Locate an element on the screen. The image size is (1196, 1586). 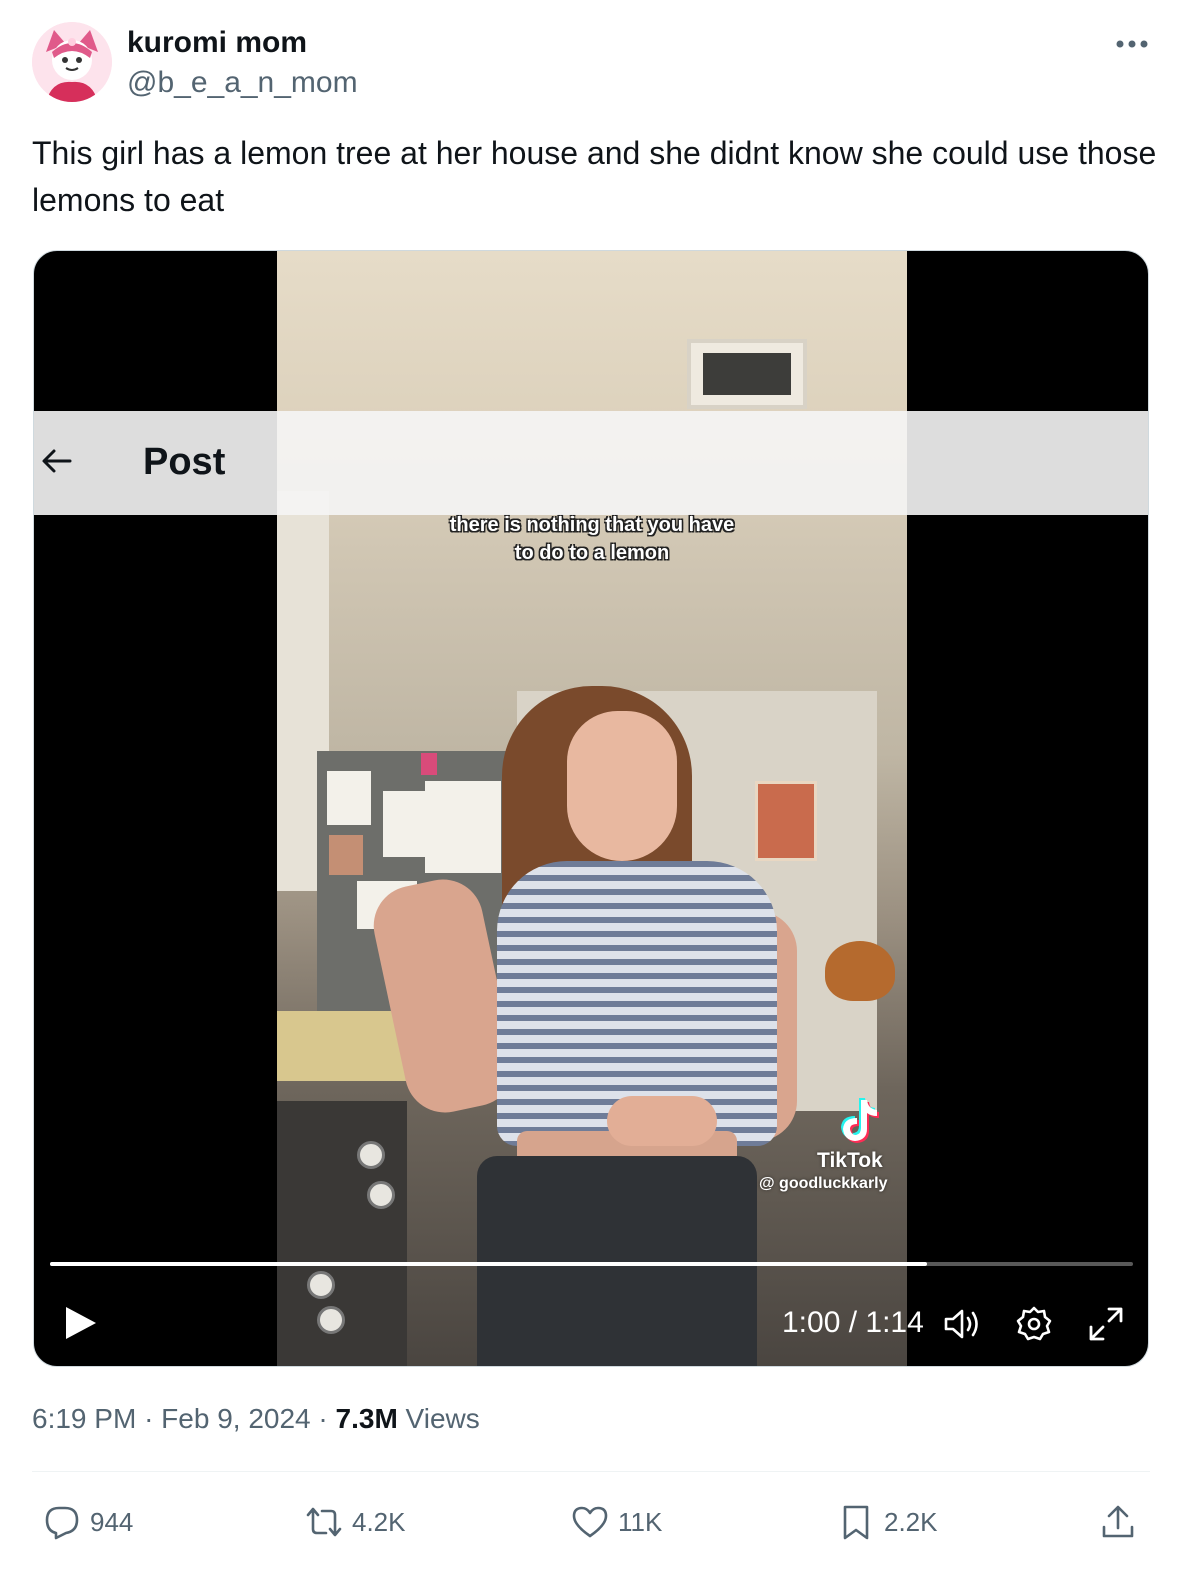
like-count: 11K is located at coordinates (640, 1521).